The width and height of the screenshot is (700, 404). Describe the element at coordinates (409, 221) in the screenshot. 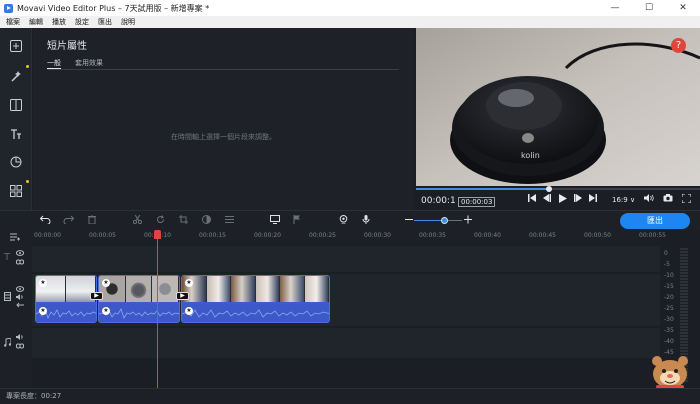

I see `zoom-out-icon` at that location.